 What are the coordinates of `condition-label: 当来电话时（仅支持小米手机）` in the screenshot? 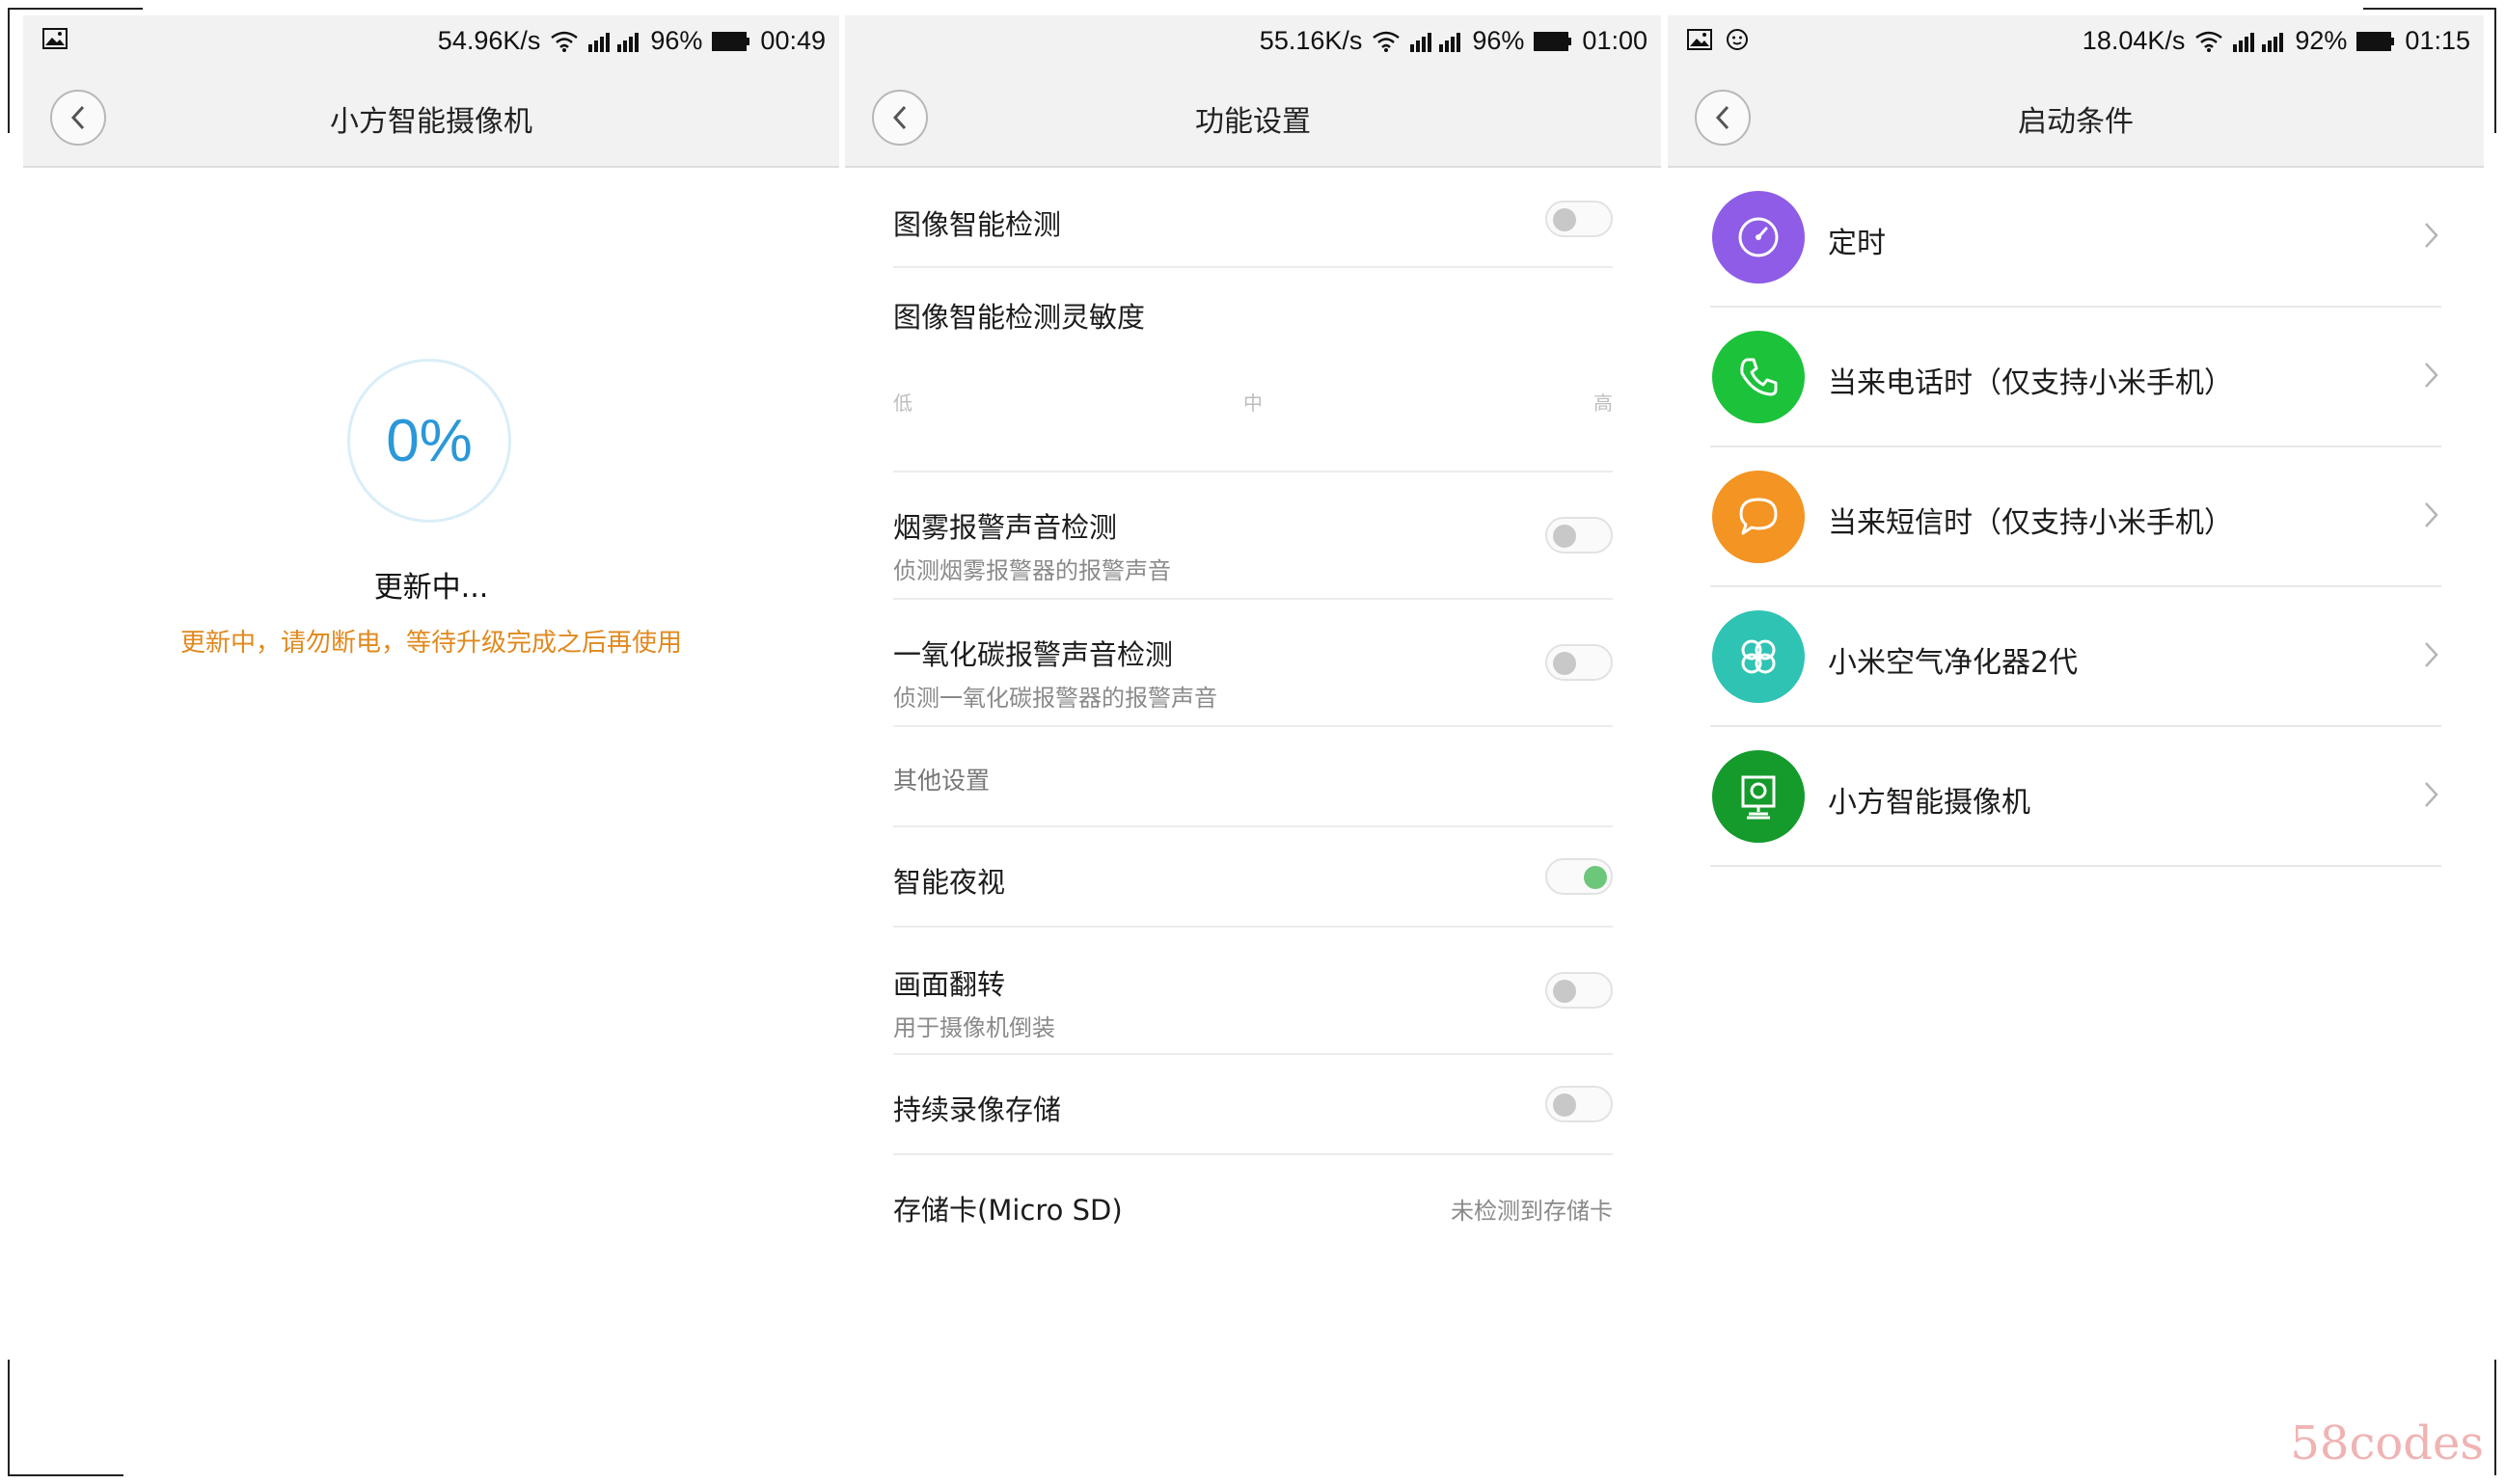 It's located at (2031, 383).